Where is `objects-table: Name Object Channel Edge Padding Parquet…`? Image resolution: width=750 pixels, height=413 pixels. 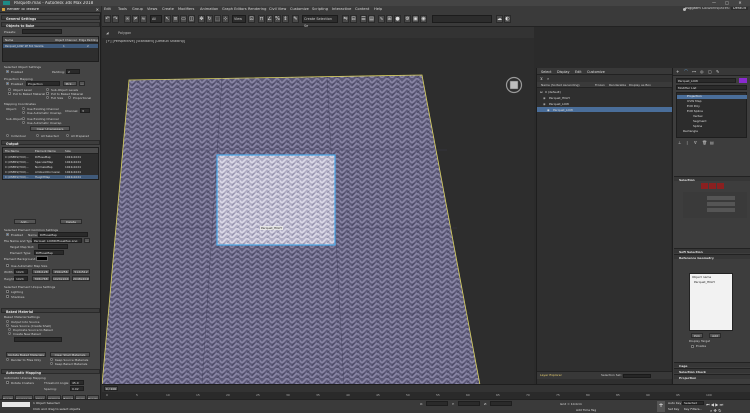
objects-table: Name Object Channel Edge Padding Parquet… is located at coordinates (50, 49).